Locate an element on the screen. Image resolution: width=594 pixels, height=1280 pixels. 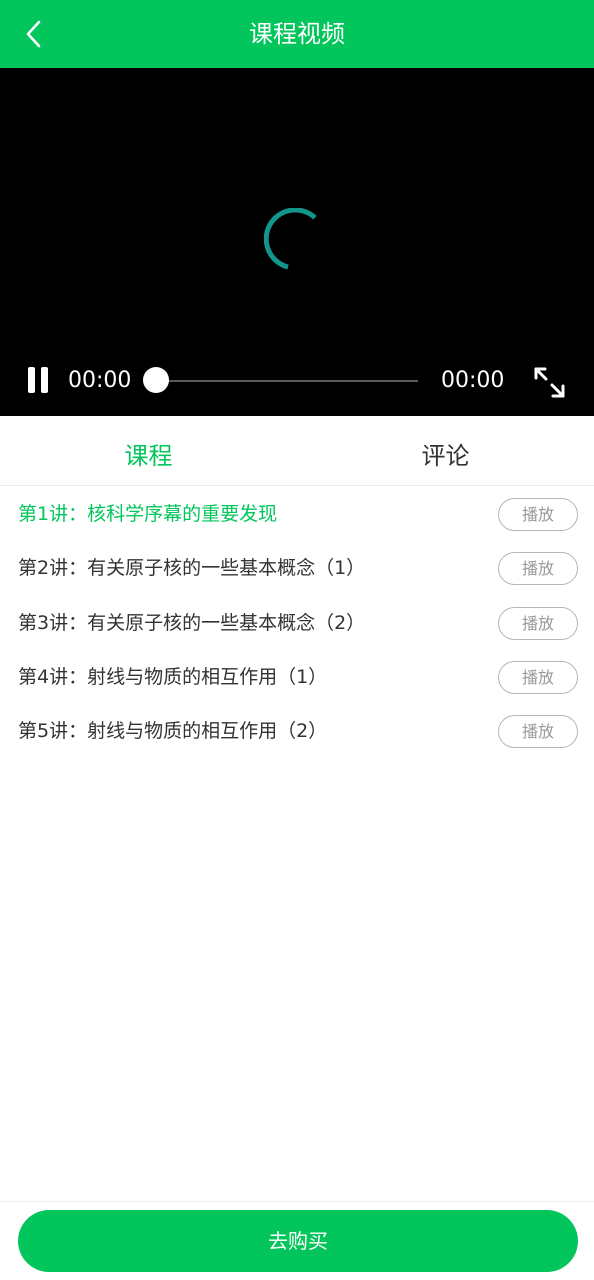
fullscreen-button is located at coordinates (549, 382).